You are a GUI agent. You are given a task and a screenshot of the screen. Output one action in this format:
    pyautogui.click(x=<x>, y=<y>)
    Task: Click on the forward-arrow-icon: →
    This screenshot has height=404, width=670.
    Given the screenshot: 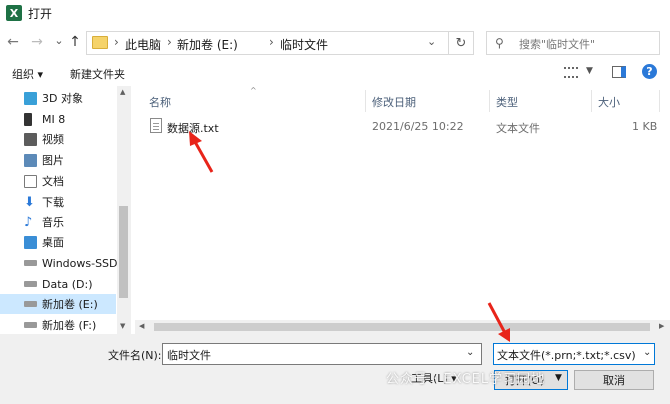 What is the action you would take?
    pyautogui.click(x=37, y=42)
    